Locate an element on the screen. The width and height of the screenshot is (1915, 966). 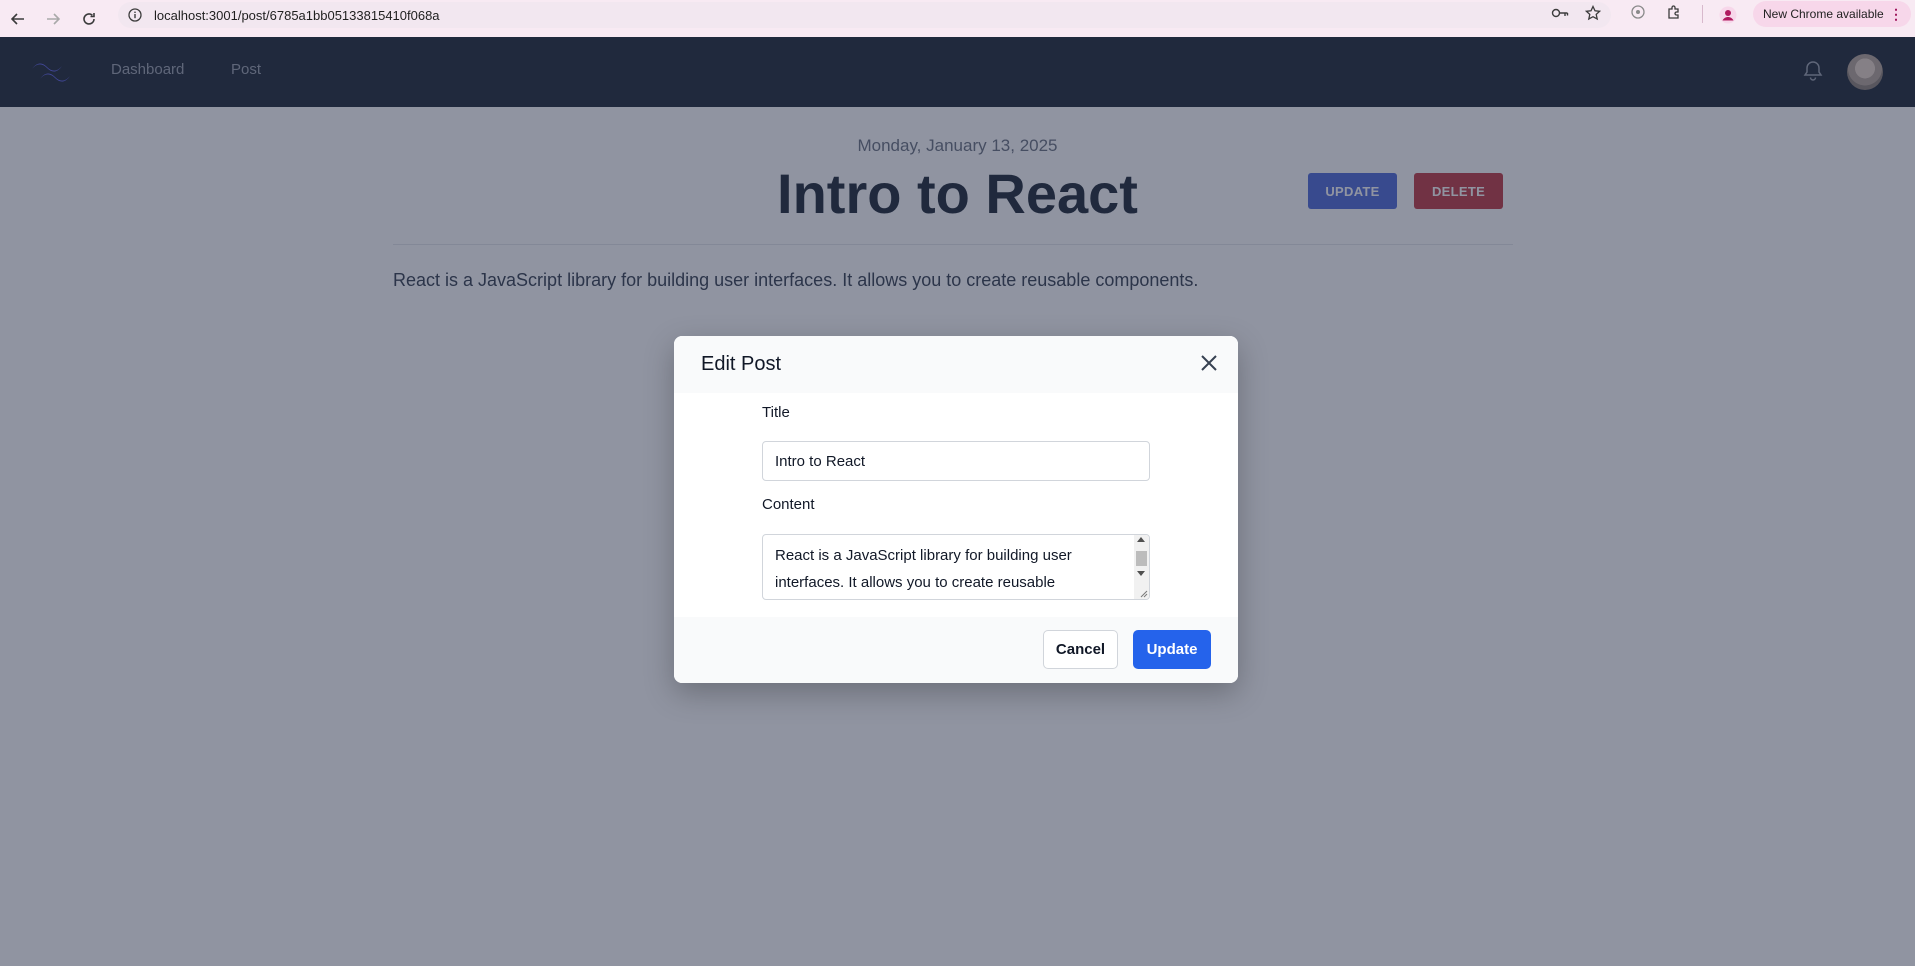
back-arrow-icon is located at coordinates (18, 18).